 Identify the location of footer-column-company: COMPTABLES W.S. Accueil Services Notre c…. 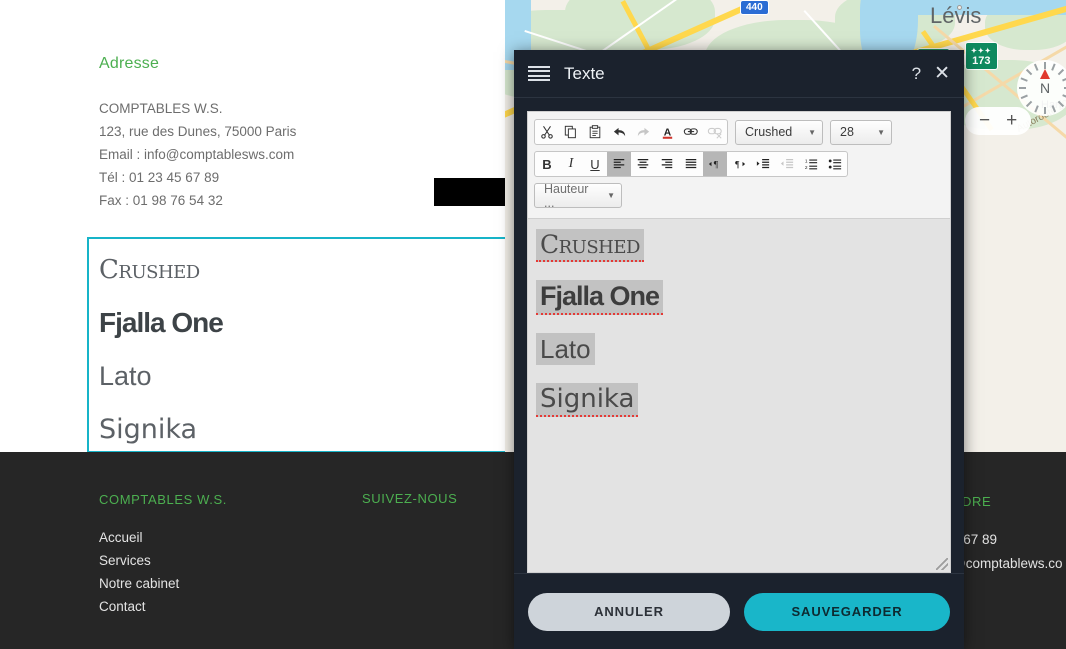
(163, 555).